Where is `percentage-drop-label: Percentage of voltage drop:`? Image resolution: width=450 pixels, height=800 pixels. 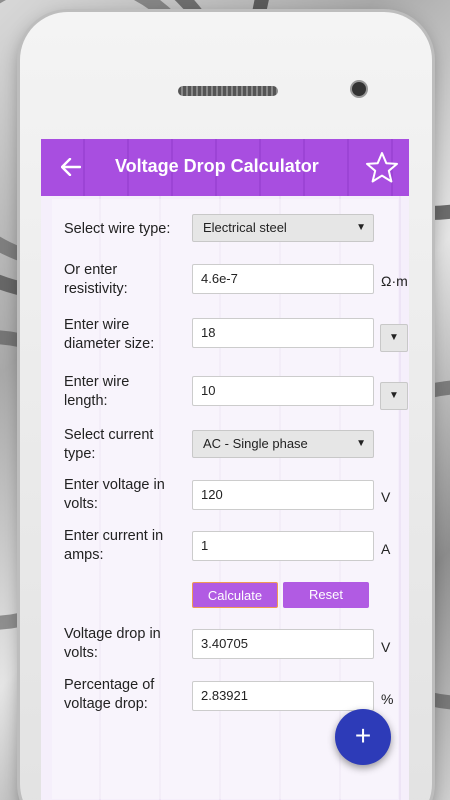
percentage-drop-label: Percentage of voltage drop: is located at coordinates (109, 694).